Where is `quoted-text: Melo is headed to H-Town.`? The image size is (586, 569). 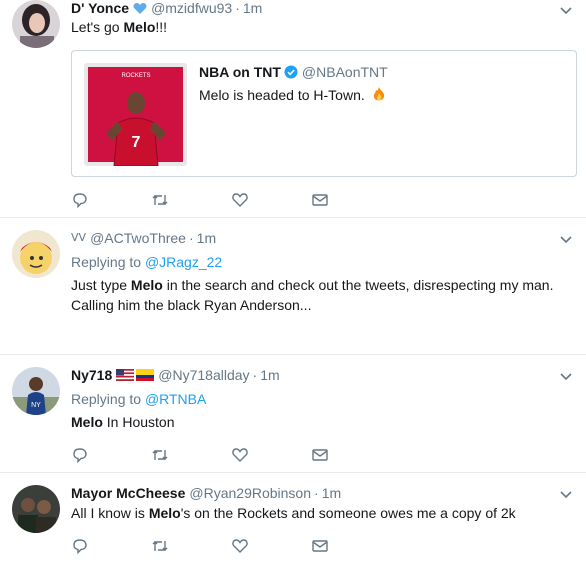
quoted-text: Melo is headed to H-Town. is located at coordinates (282, 95).